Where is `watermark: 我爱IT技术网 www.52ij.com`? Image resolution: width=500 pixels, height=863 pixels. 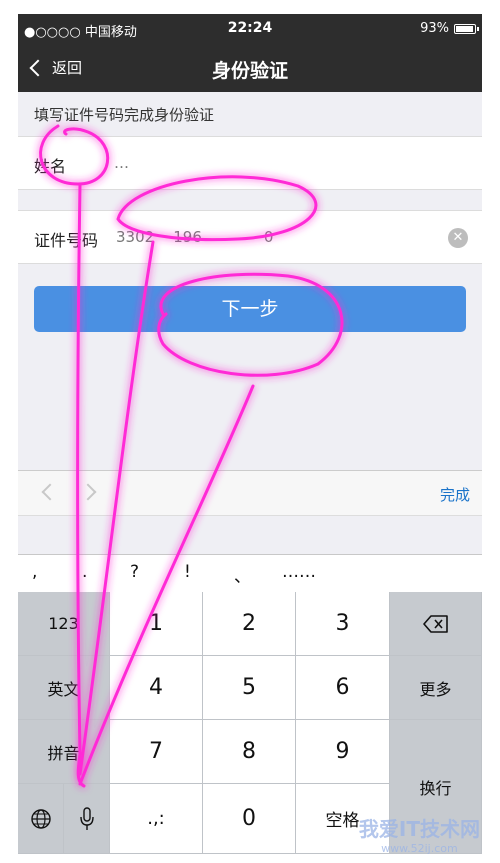
watermark: 我爱IT技术网 www.52ij.com is located at coordinates (419, 834).